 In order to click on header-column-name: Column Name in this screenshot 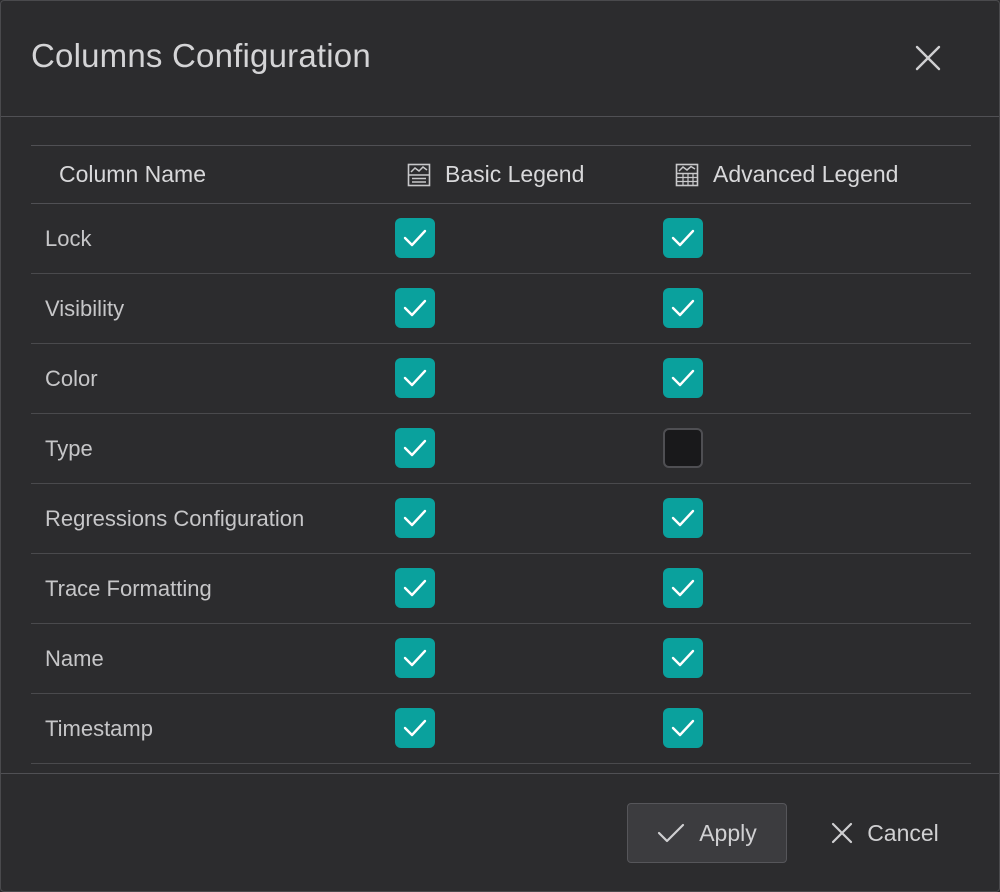, I will do `click(132, 174)`.